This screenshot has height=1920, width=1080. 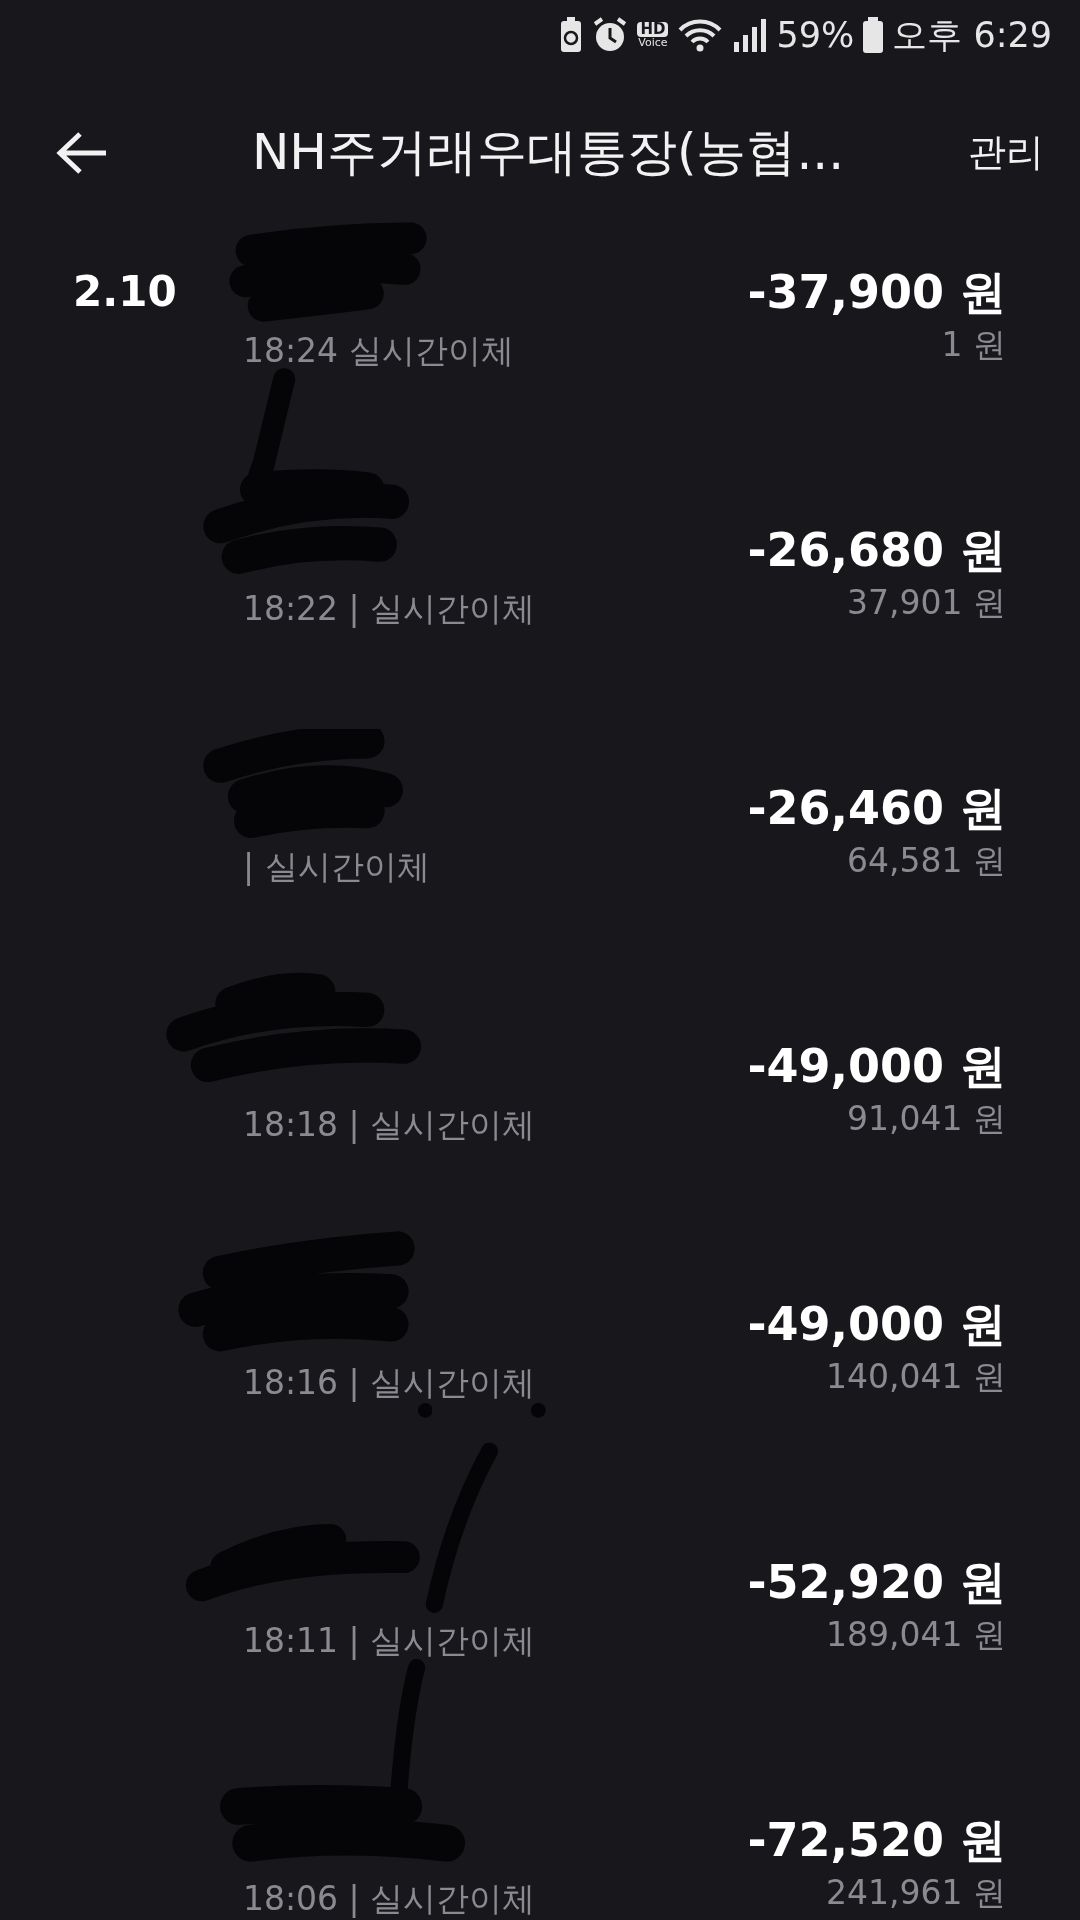 What do you see at coordinates (571, 35) in the screenshot?
I see `battery-saver-icon` at bounding box center [571, 35].